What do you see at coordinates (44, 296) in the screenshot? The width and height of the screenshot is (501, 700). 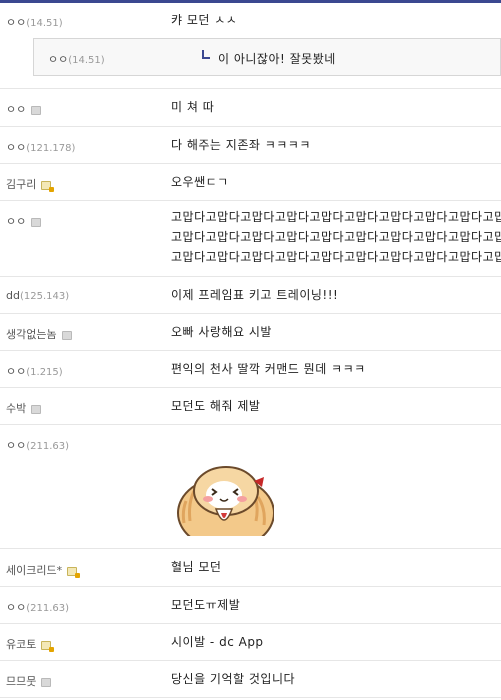 I see `writer-ip: (125.143)` at bounding box center [44, 296].